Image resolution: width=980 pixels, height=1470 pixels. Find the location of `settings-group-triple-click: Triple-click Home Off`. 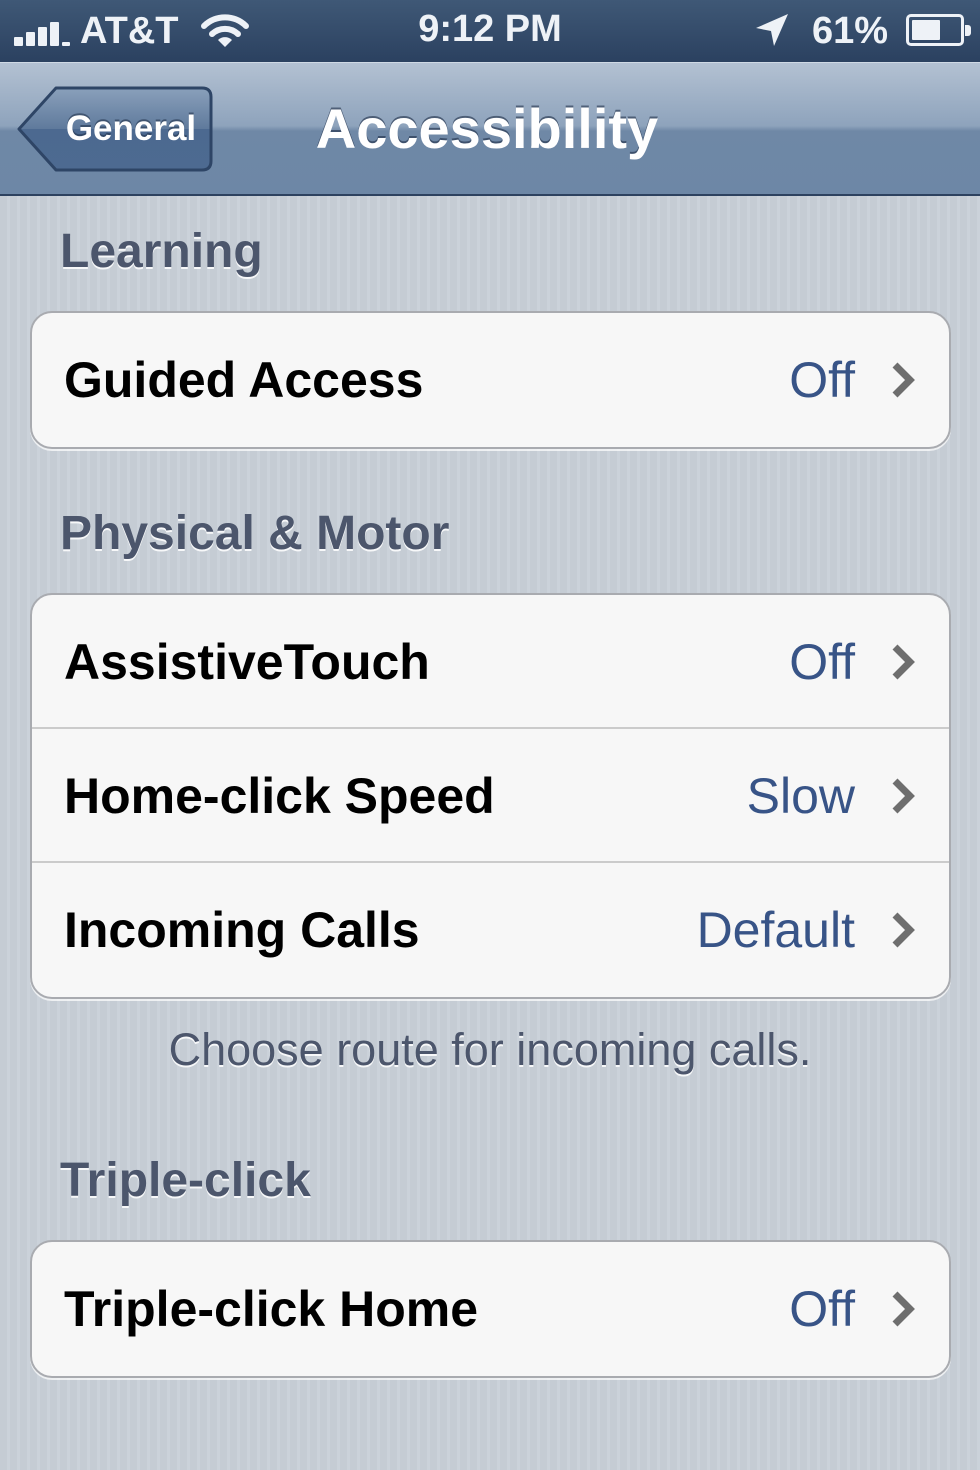

settings-group-triple-click: Triple-click Home Off is located at coordinates (490, 1309).